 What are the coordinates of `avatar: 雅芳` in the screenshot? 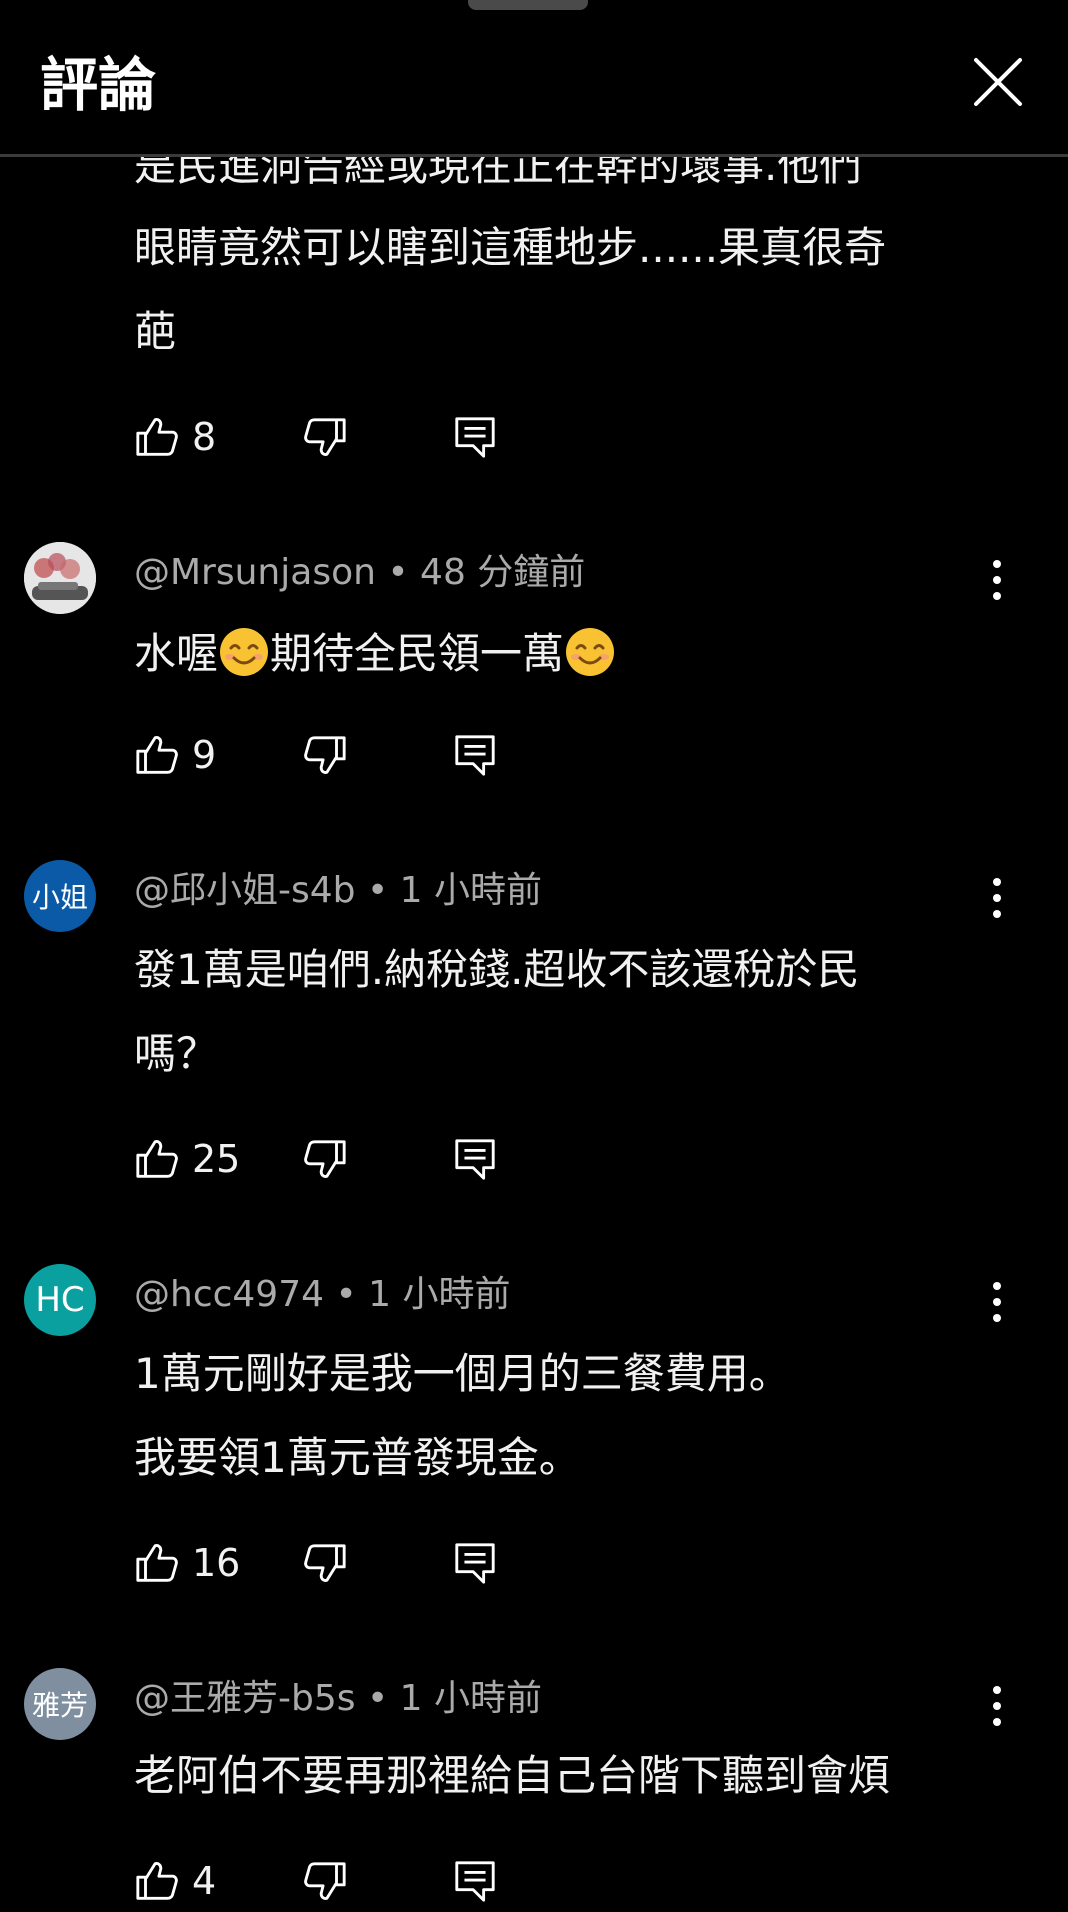 It's located at (60, 1704).